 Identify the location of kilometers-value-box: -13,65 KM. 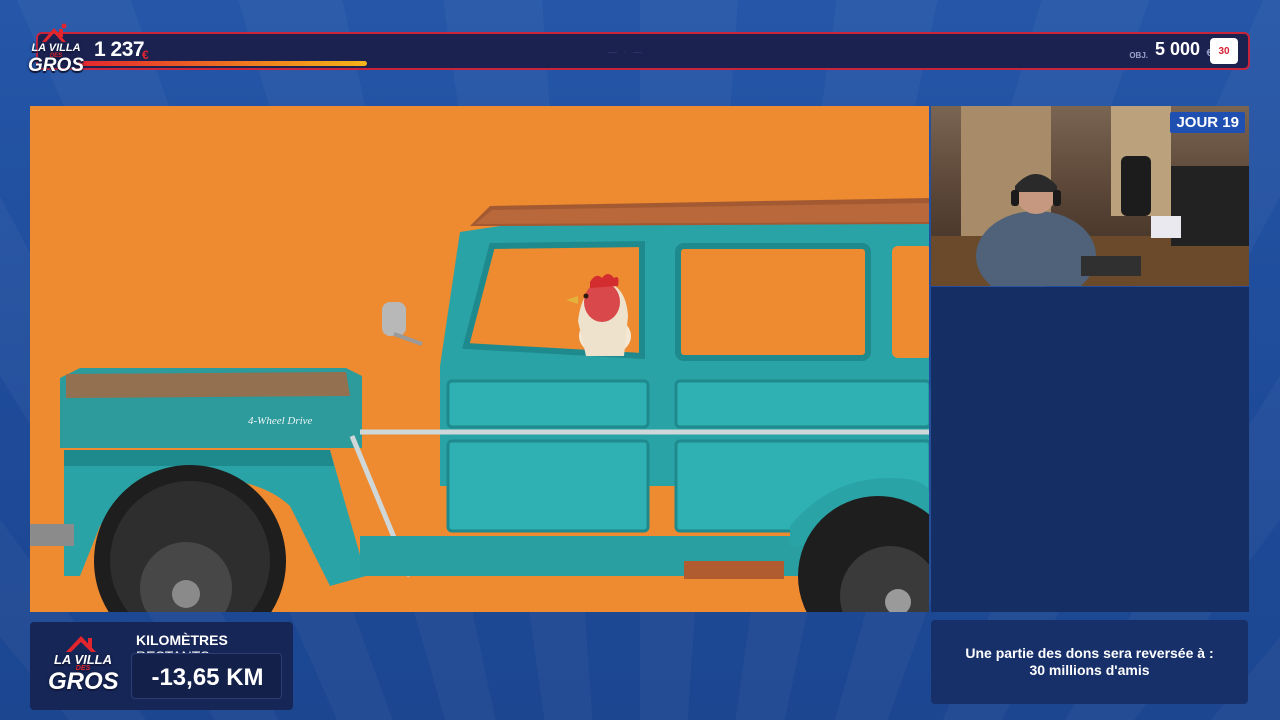
(206, 676).